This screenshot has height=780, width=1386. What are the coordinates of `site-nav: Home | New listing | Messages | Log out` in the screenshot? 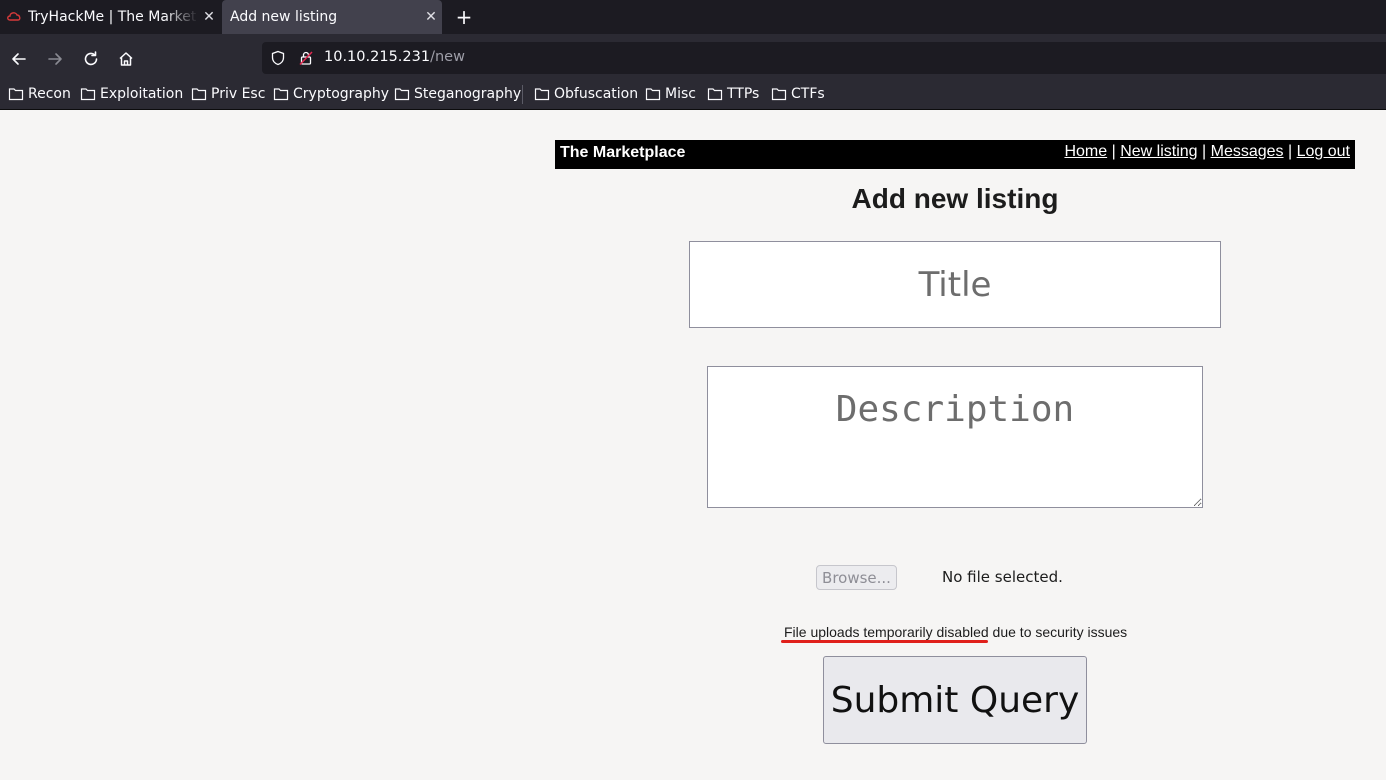 It's located at (1207, 152).